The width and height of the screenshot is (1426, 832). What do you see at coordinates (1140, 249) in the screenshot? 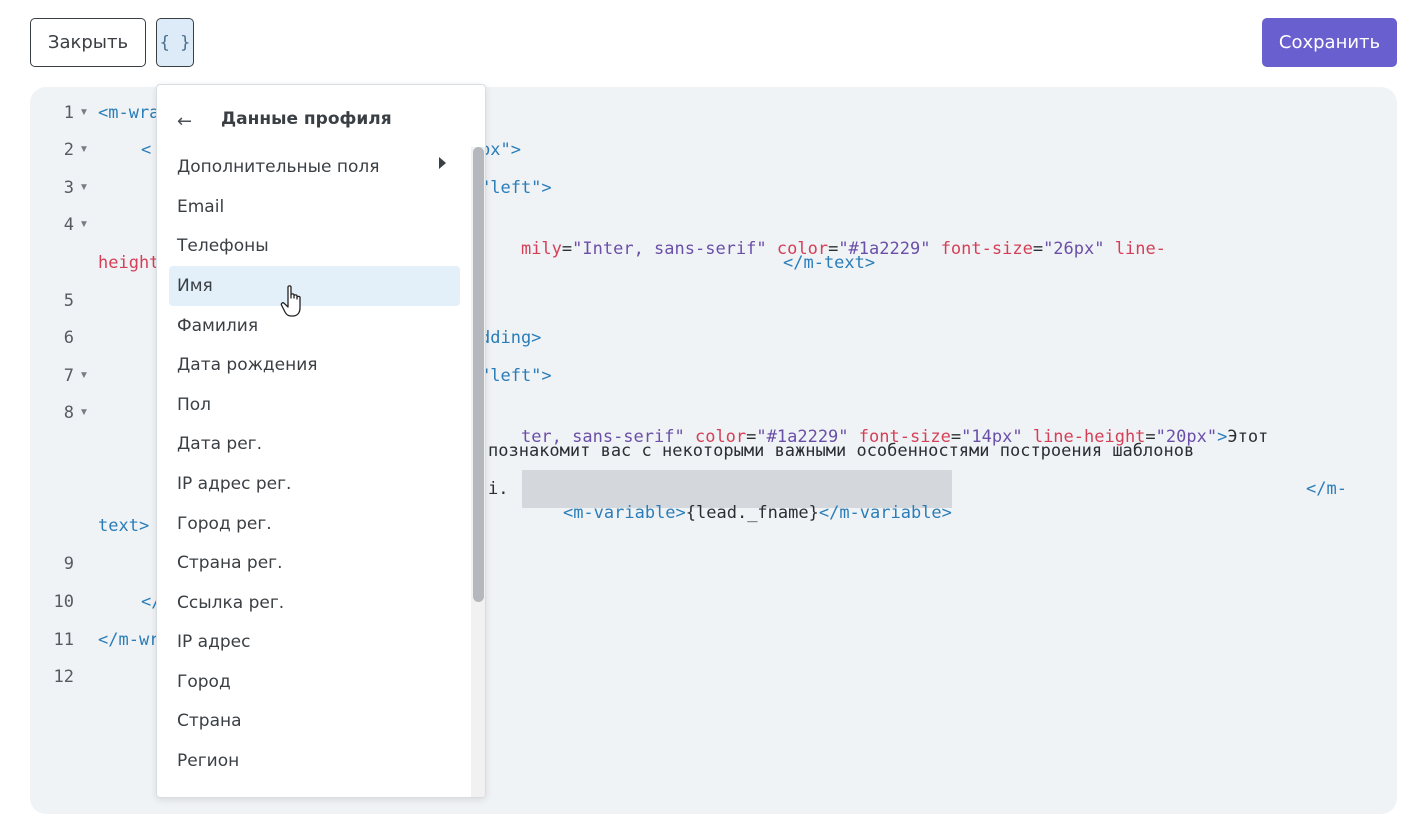
I see `code-token: line-` at bounding box center [1140, 249].